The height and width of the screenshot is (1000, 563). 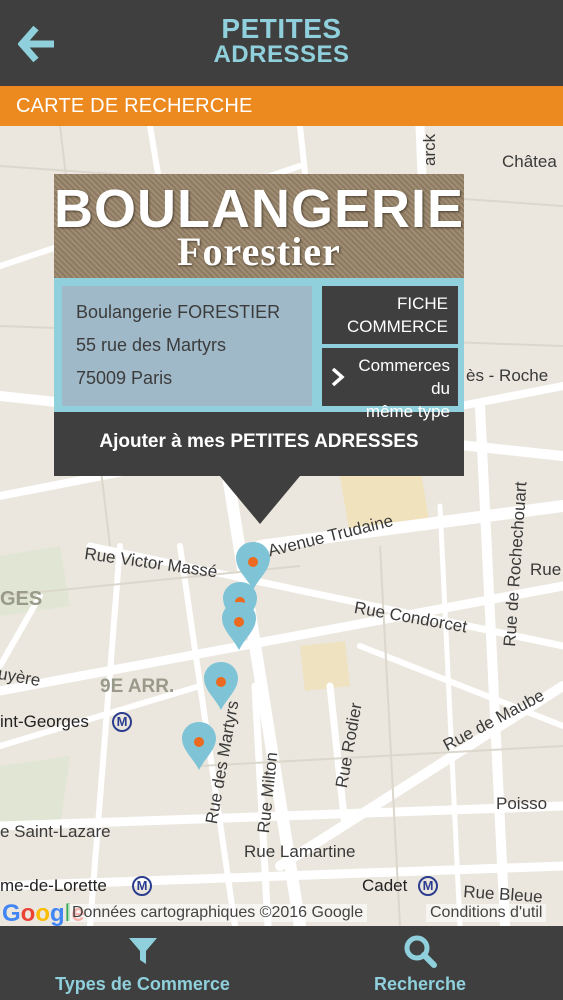 What do you see at coordinates (390, 315) in the screenshot?
I see `fiche-commerce-button: FICHE COMMERCE` at bounding box center [390, 315].